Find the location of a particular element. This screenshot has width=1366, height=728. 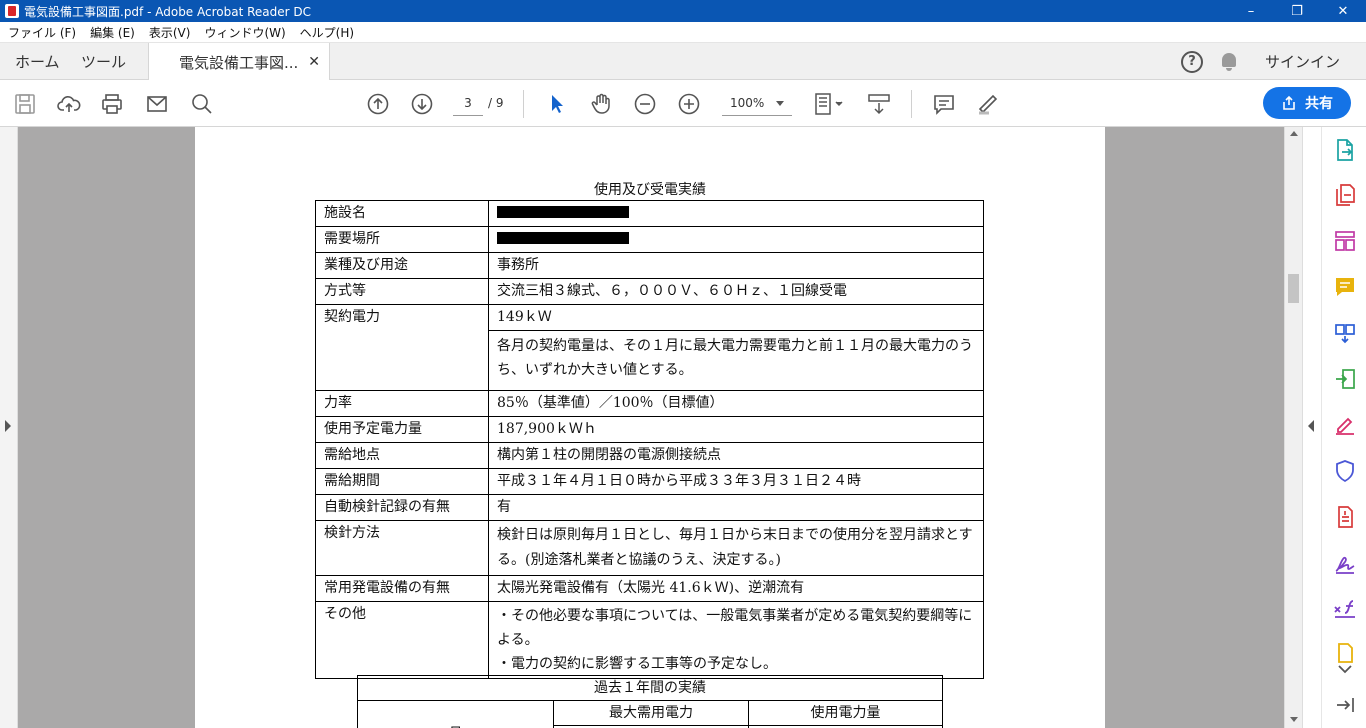

row-value: 85％（基準値）／100％（目標値） is located at coordinates (736, 403).